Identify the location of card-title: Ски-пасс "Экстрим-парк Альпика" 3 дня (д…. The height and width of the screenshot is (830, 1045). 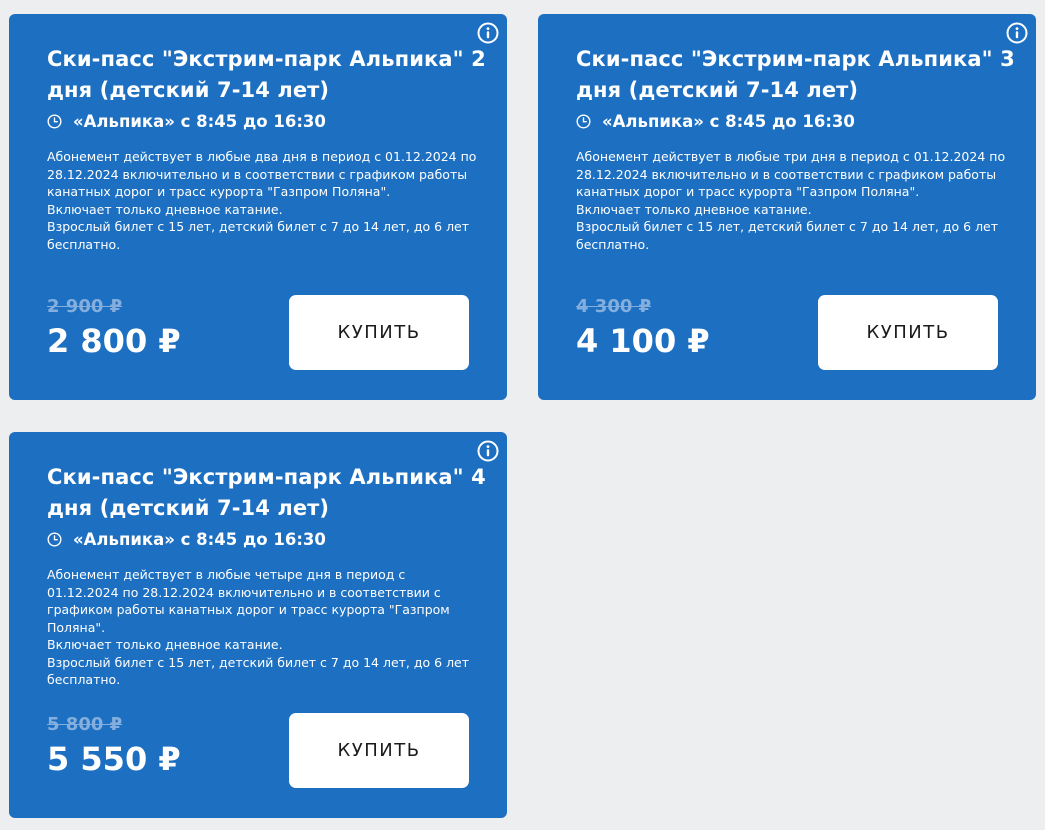
(795, 74).